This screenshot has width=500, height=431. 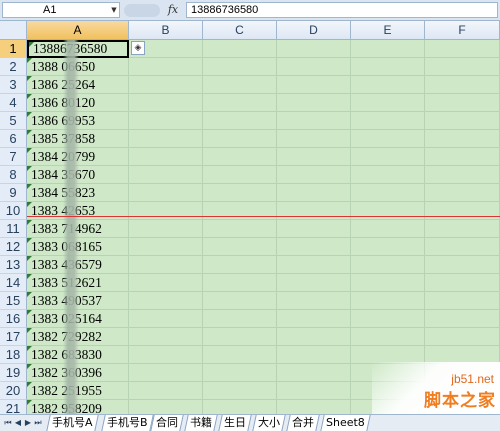 What do you see at coordinates (13, 139) in the screenshot?
I see `row-header: 6` at bounding box center [13, 139].